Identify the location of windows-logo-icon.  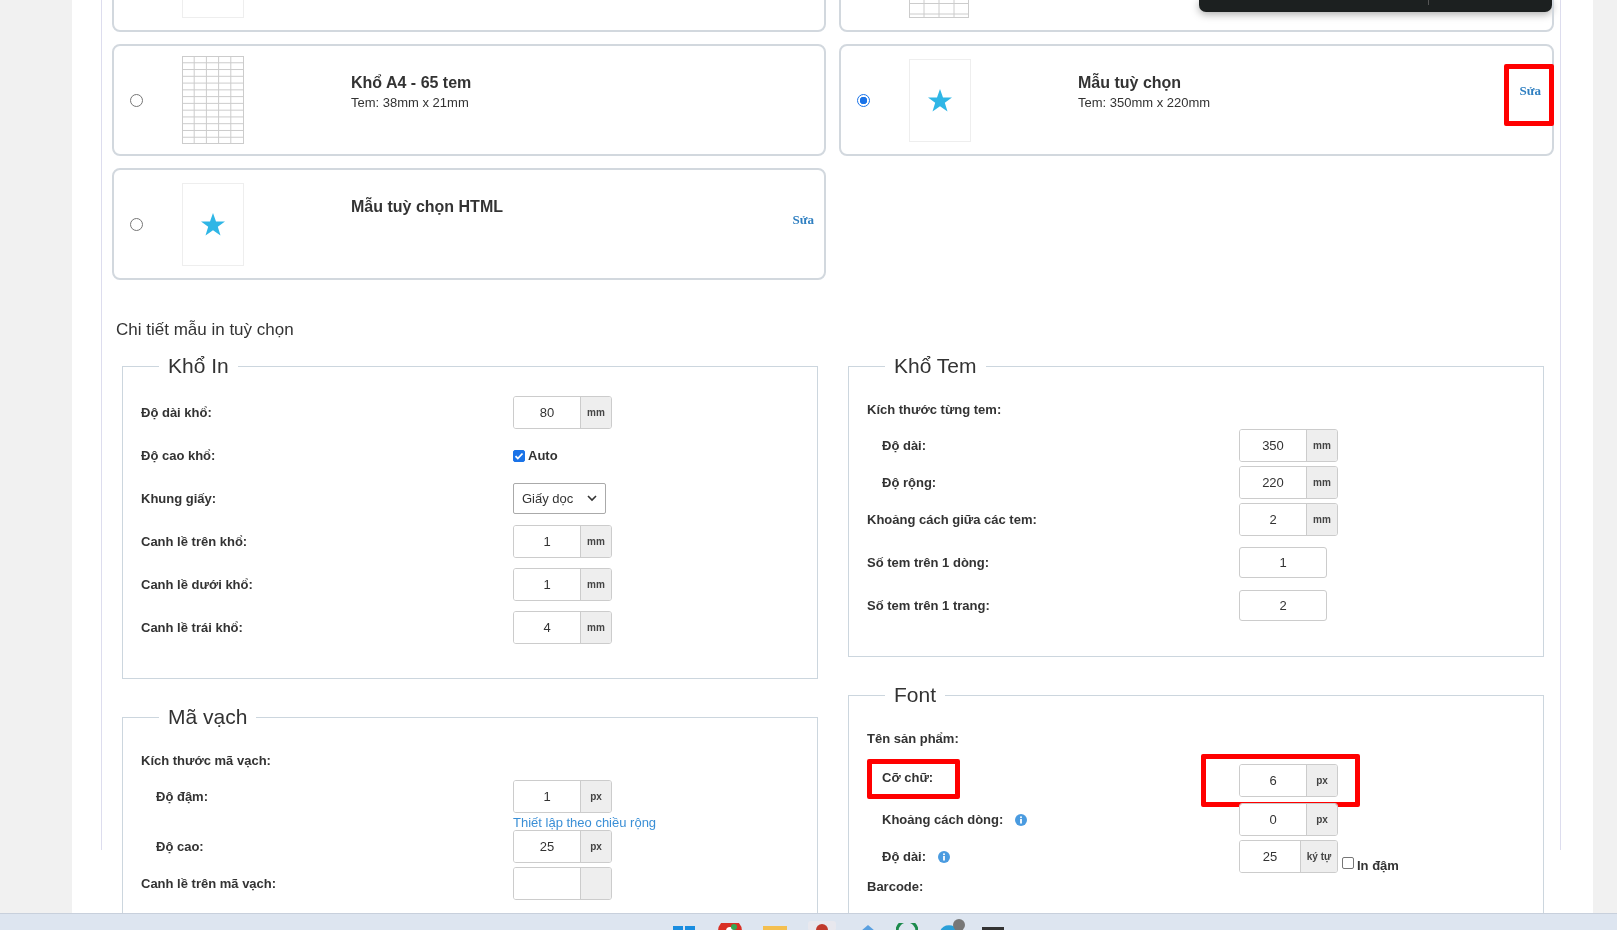
(684, 927).